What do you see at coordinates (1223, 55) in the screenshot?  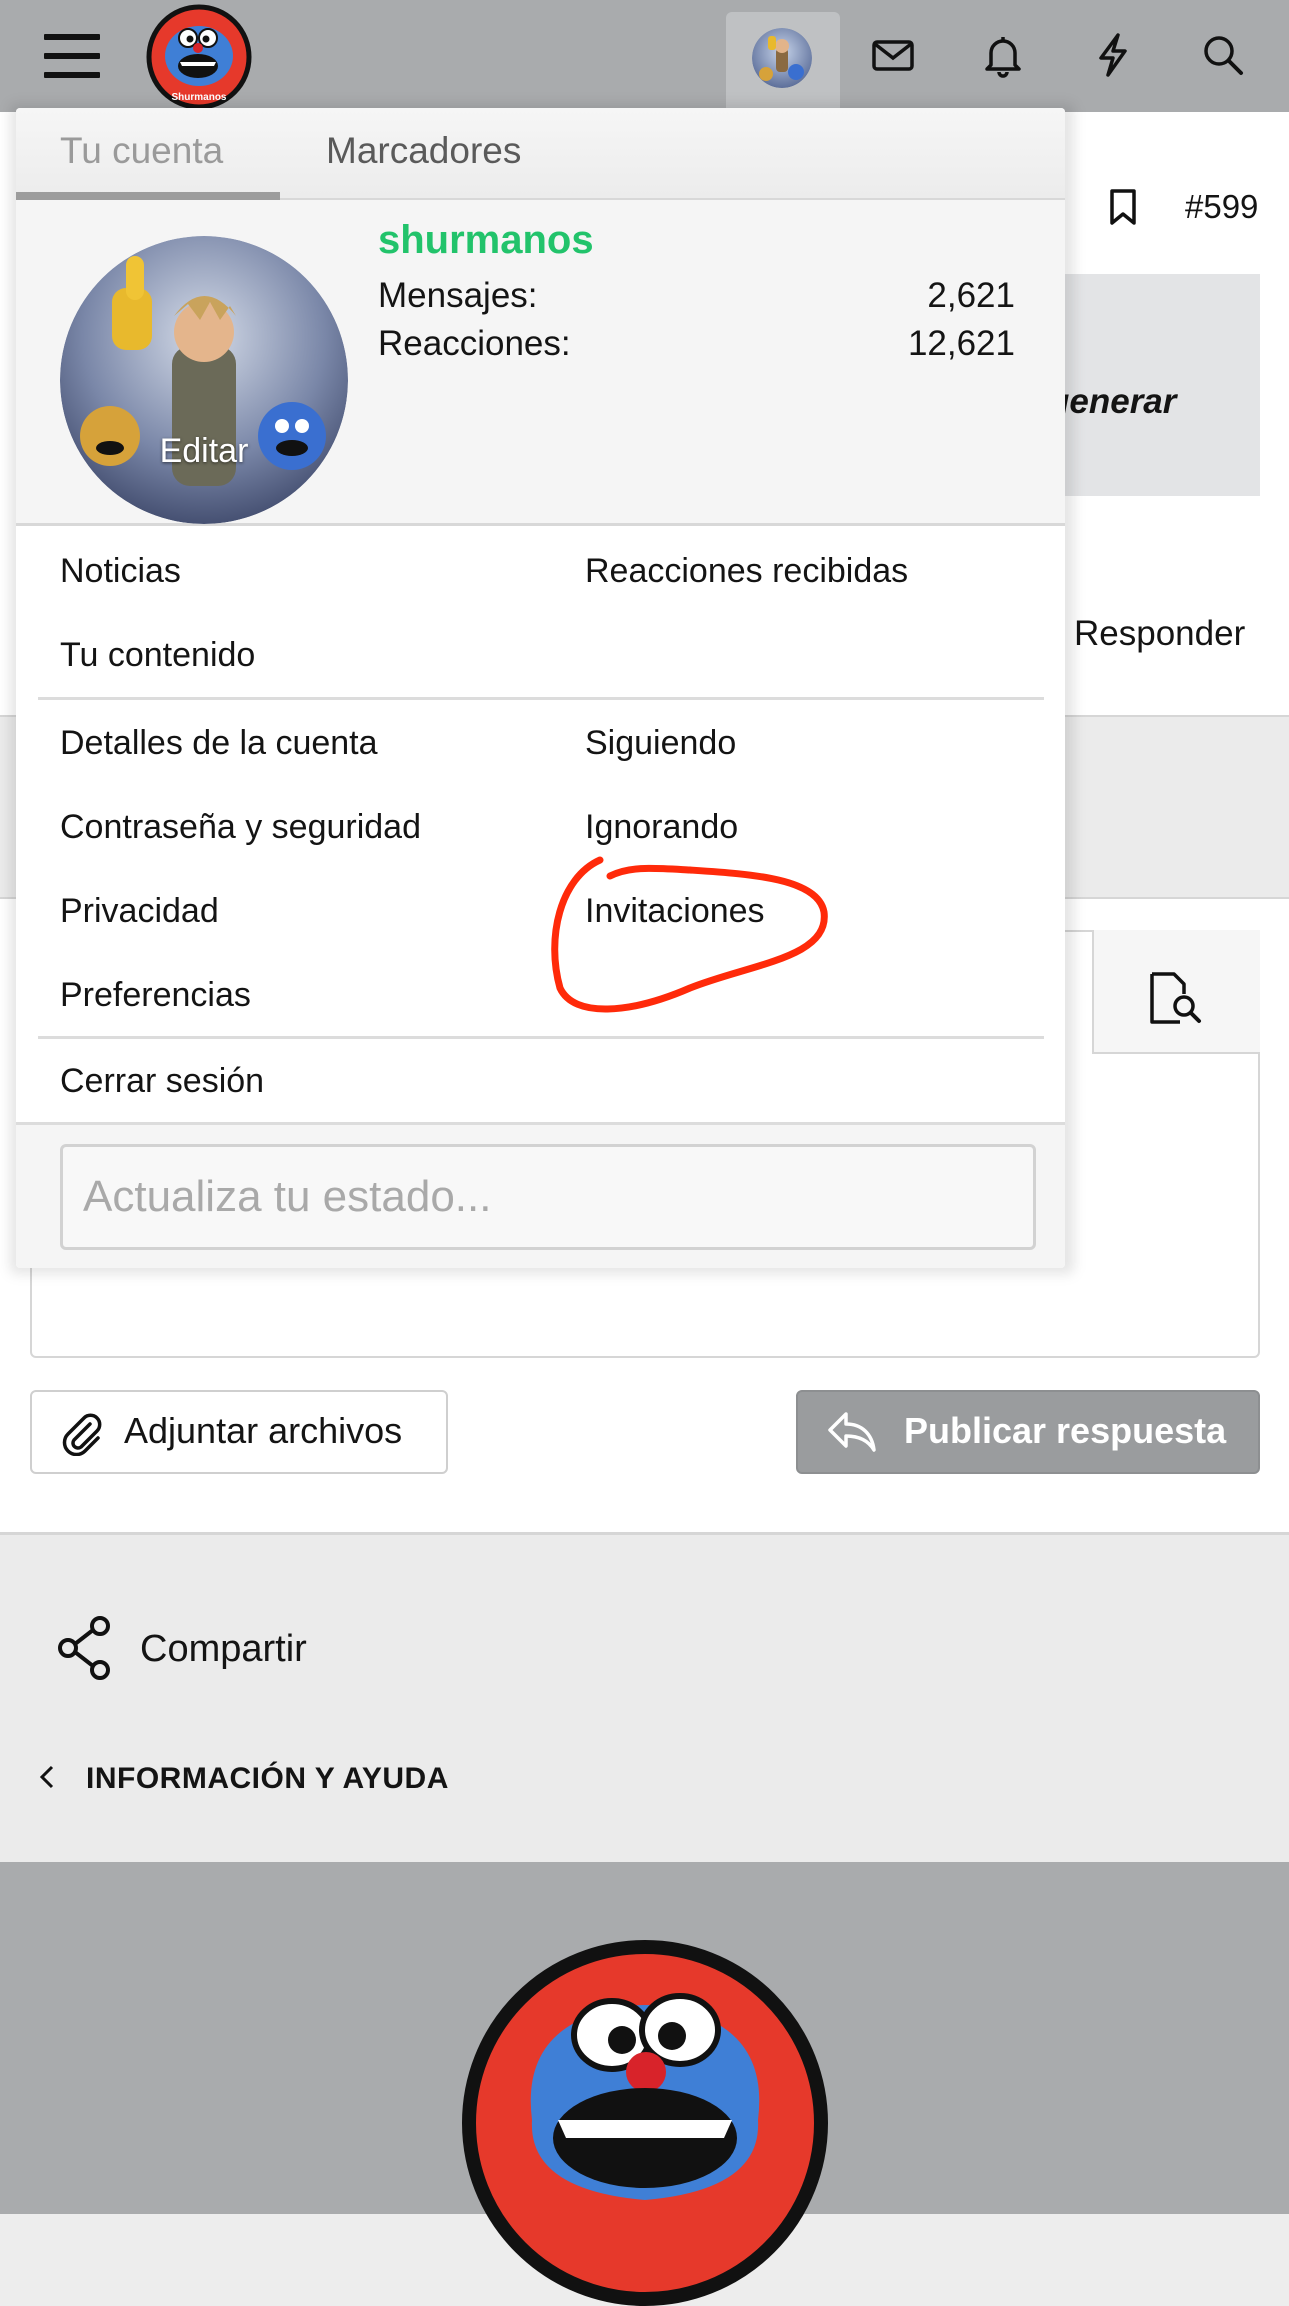 I see `search-icon` at bounding box center [1223, 55].